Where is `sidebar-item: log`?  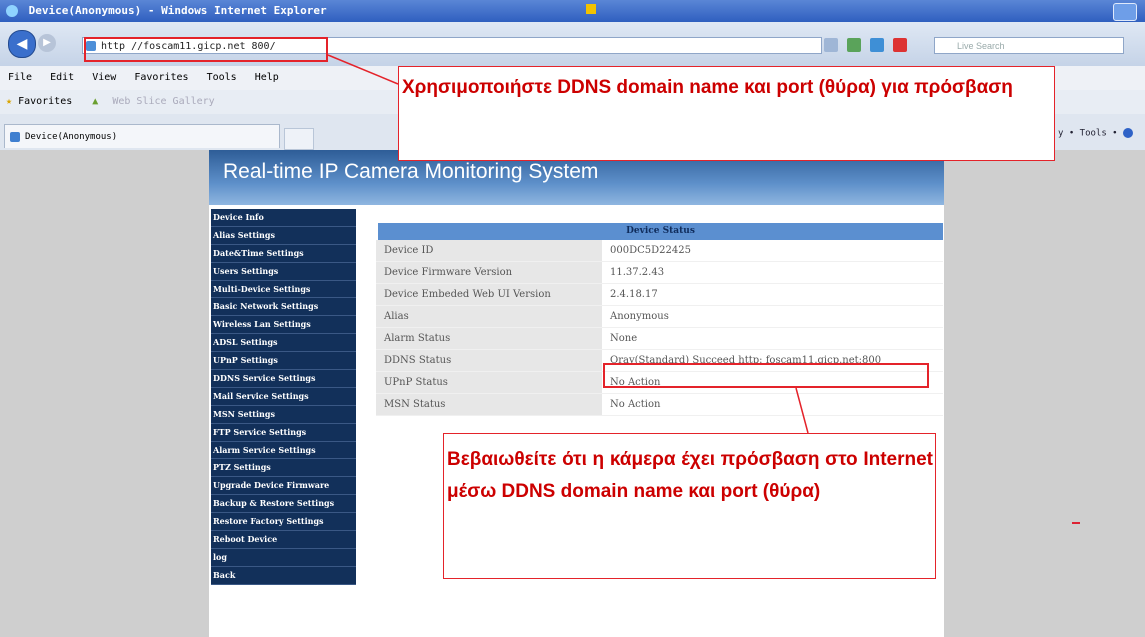
sidebar-item: log is located at coordinates (283, 558).